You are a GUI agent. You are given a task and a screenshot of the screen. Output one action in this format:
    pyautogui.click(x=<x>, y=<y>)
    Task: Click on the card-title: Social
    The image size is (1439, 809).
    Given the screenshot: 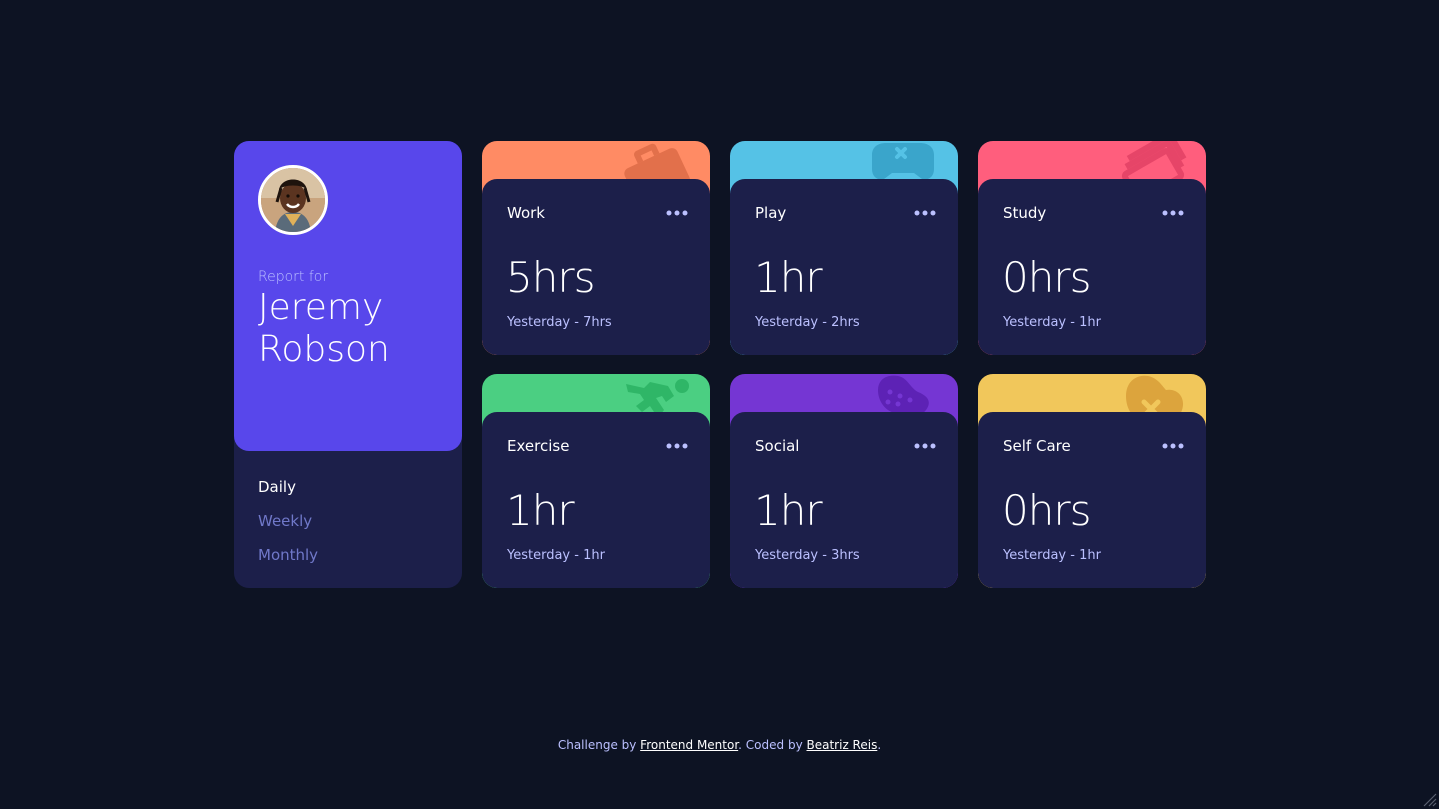 What is the action you would take?
    pyautogui.click(x=777, y=446)
    